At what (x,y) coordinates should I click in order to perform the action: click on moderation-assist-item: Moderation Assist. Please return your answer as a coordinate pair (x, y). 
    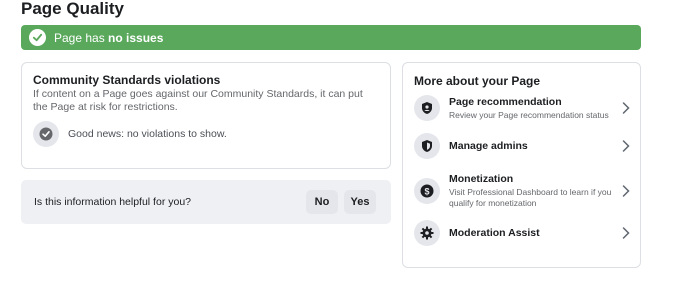
    Looking at the image, I should click on (522, 233).